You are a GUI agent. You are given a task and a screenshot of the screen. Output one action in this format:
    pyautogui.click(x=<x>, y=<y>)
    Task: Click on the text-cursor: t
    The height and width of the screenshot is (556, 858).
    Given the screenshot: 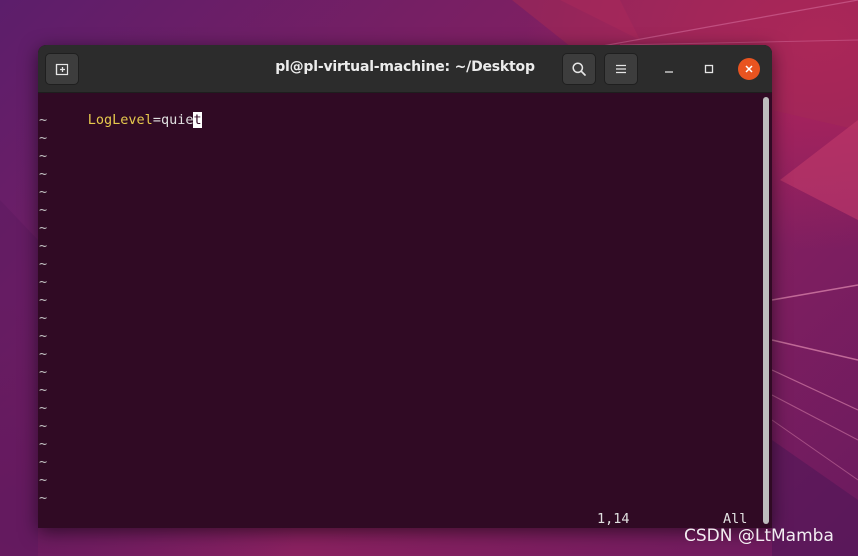 What is the action you would take?
    pyautogui.click(x=197, y=120)
    